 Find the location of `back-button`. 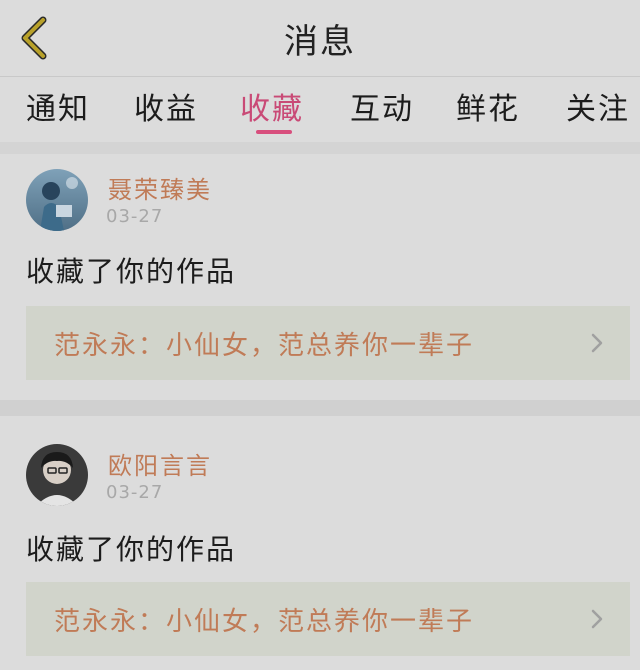

back-button is located at coordinates (34, 38).